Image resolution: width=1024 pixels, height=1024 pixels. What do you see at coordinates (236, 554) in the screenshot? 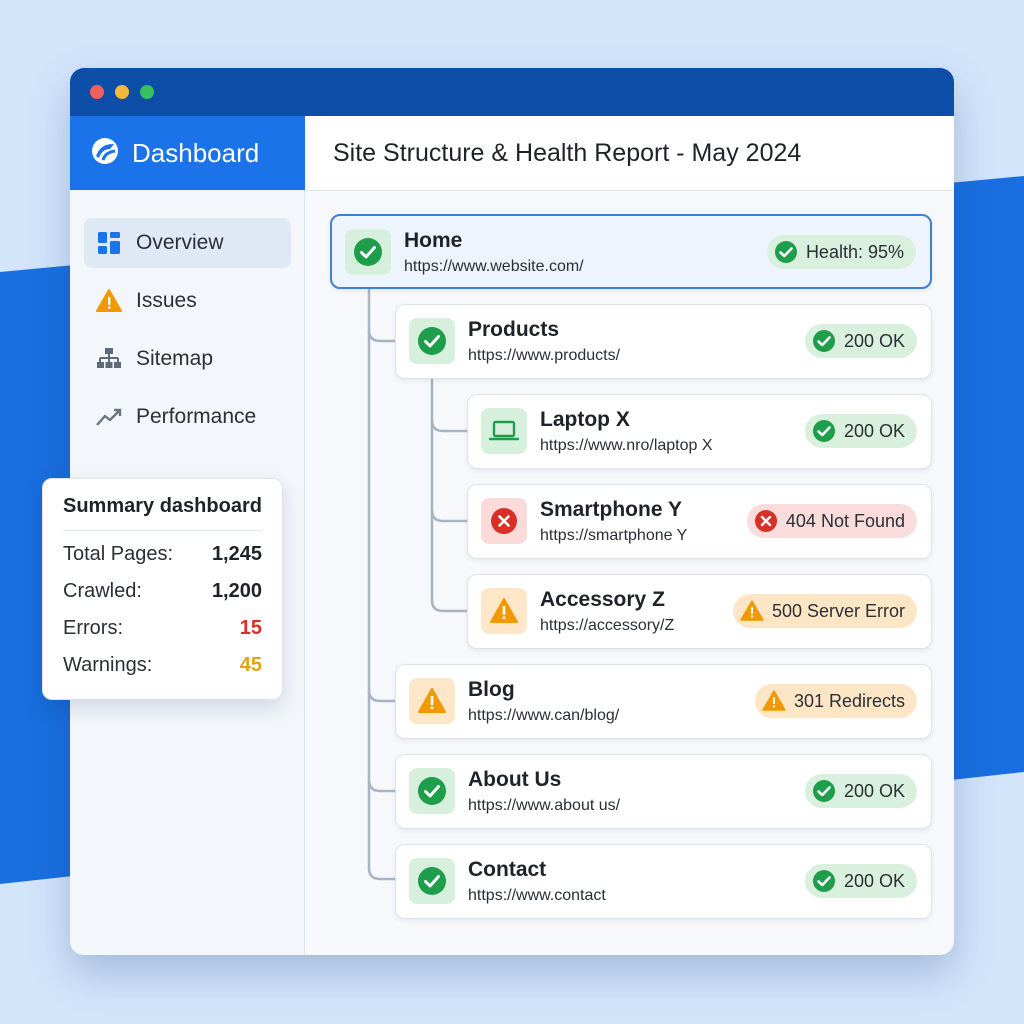
I see `summary-value: 1,245` at bounding box center [236, 554].